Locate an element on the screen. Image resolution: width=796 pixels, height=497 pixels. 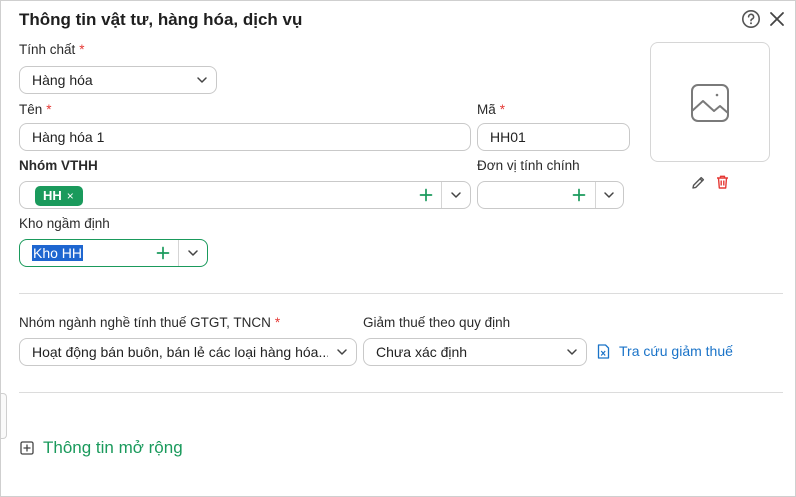
tinh-chat-value: Hàng hóa is located at coordinates (62, 80).